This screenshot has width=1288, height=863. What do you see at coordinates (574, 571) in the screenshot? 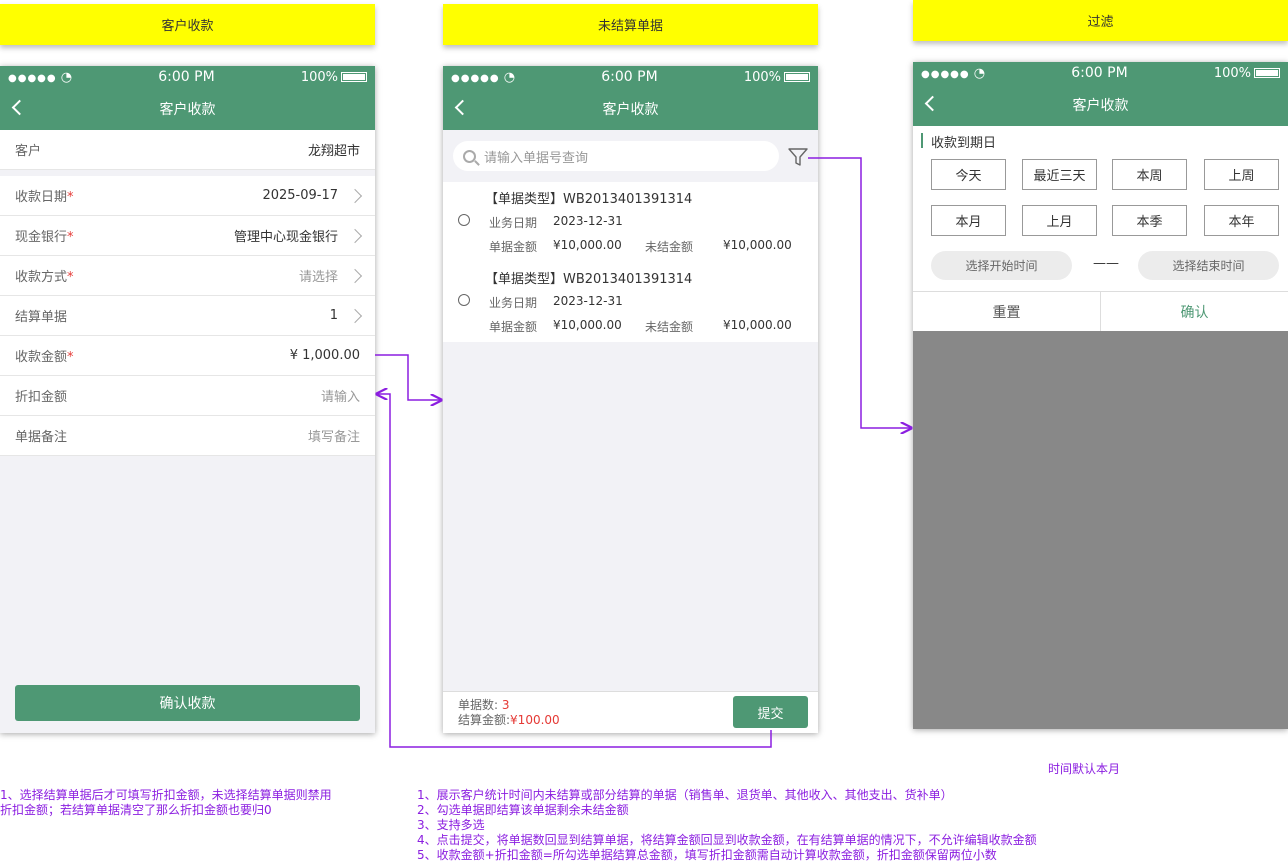
I see `arrow-submit-to-discount` at bounding box center [574, 571].